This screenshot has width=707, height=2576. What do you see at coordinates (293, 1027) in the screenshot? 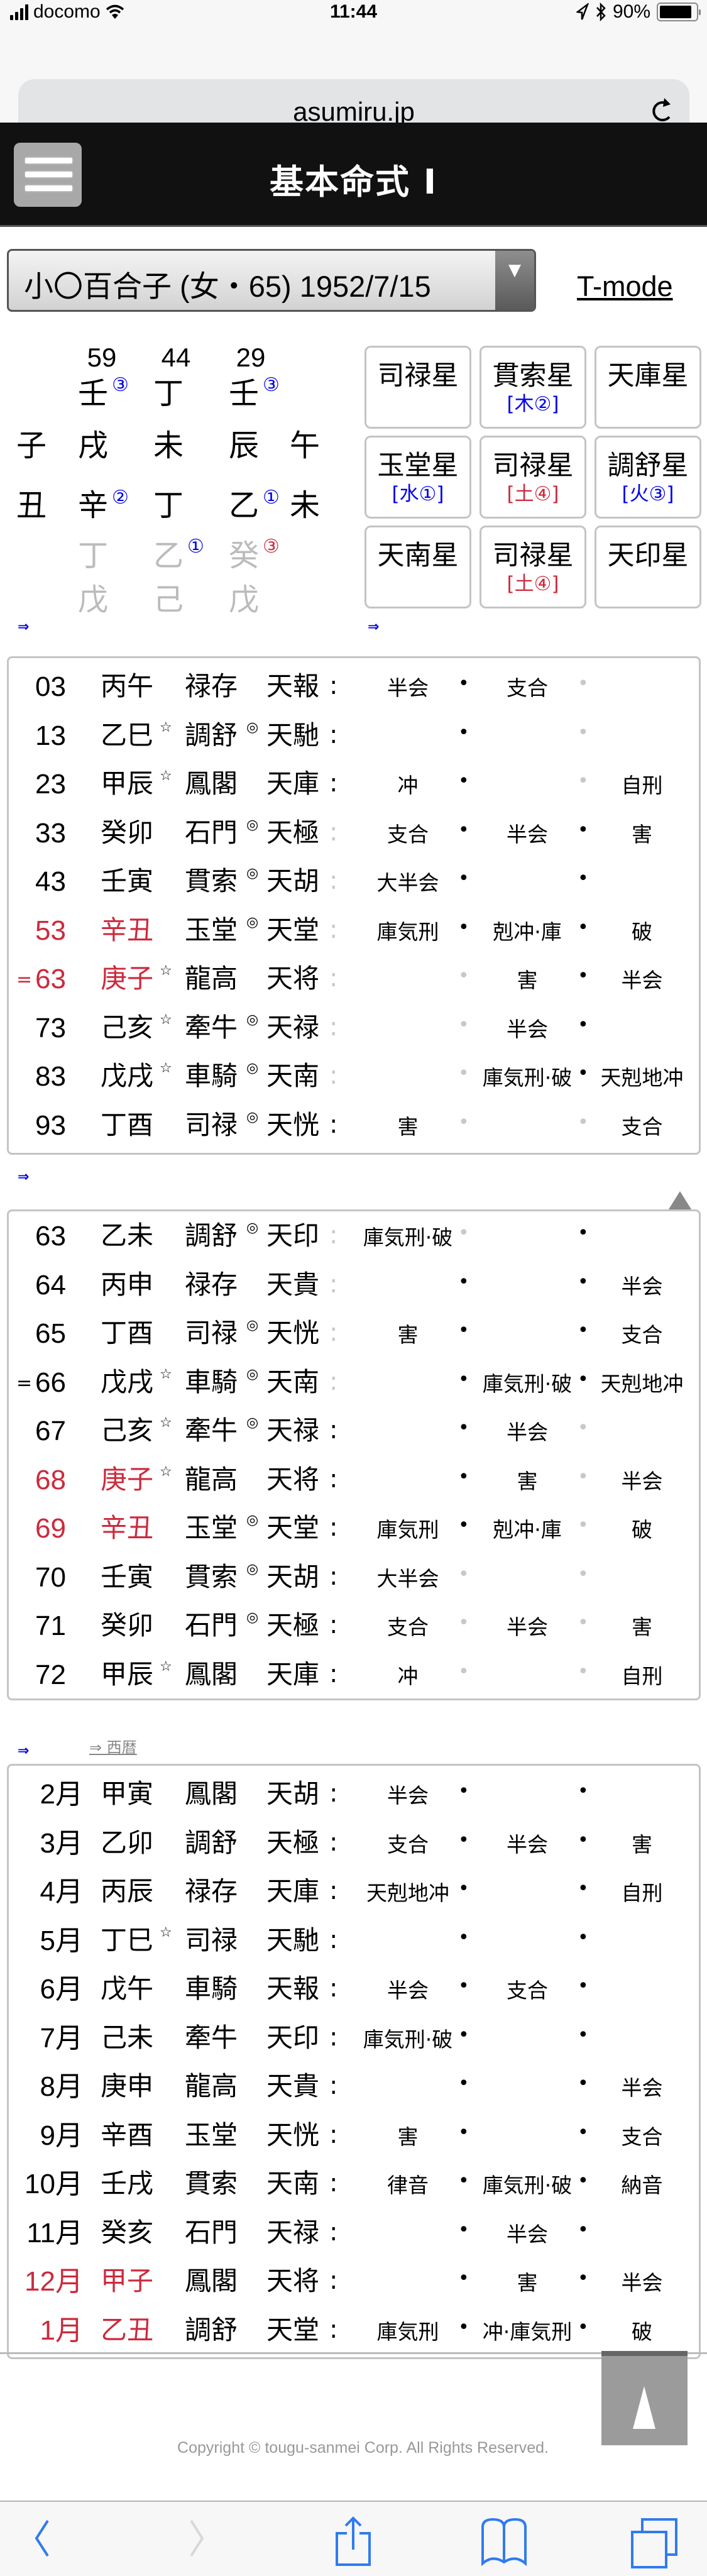
I see `subordinate-star: 天禄` at bounding box center [293, 1027].